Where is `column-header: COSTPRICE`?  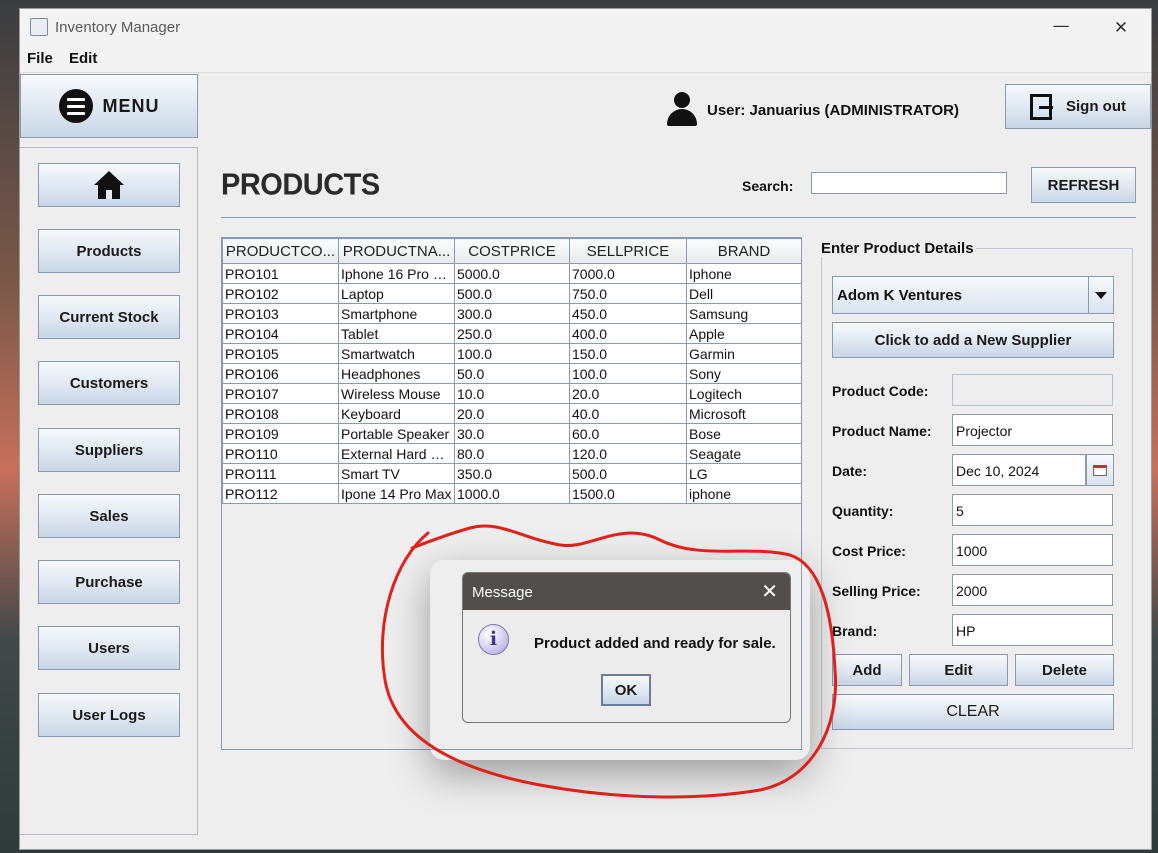 column-header: COSTPRICE is located at coordinates (512, 251).